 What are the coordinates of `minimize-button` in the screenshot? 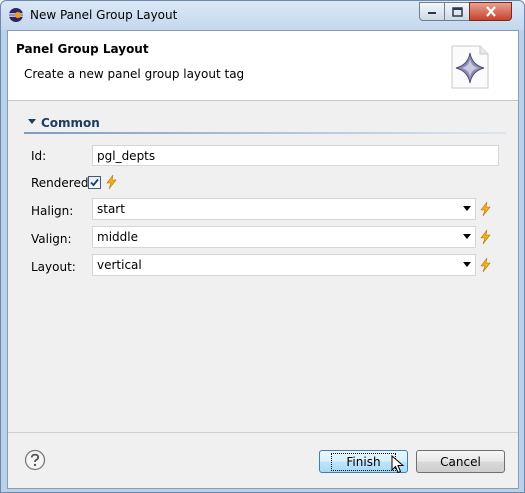 It's located at (432, 11).